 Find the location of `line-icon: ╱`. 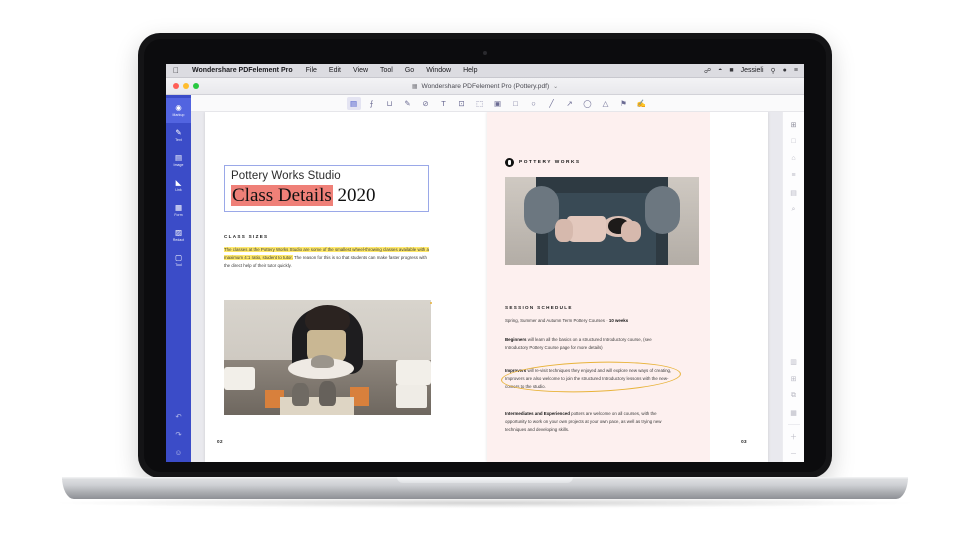

line-icon: ╱ is located at coordinates (552, 103).